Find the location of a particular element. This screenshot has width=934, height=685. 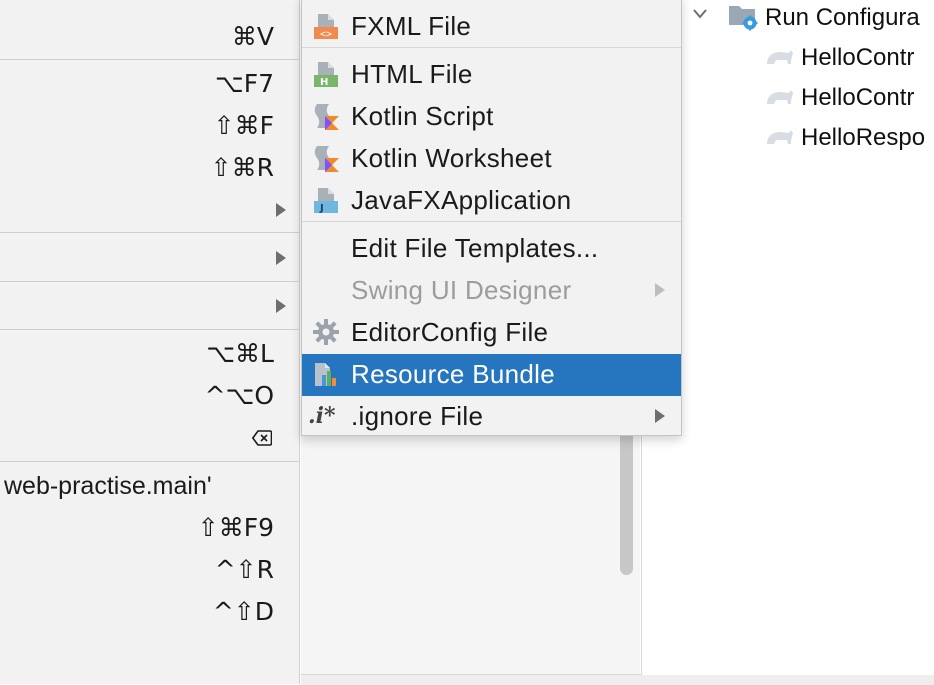

shortcut-label: ⌥⌘L is located at coordinates (240, 353).